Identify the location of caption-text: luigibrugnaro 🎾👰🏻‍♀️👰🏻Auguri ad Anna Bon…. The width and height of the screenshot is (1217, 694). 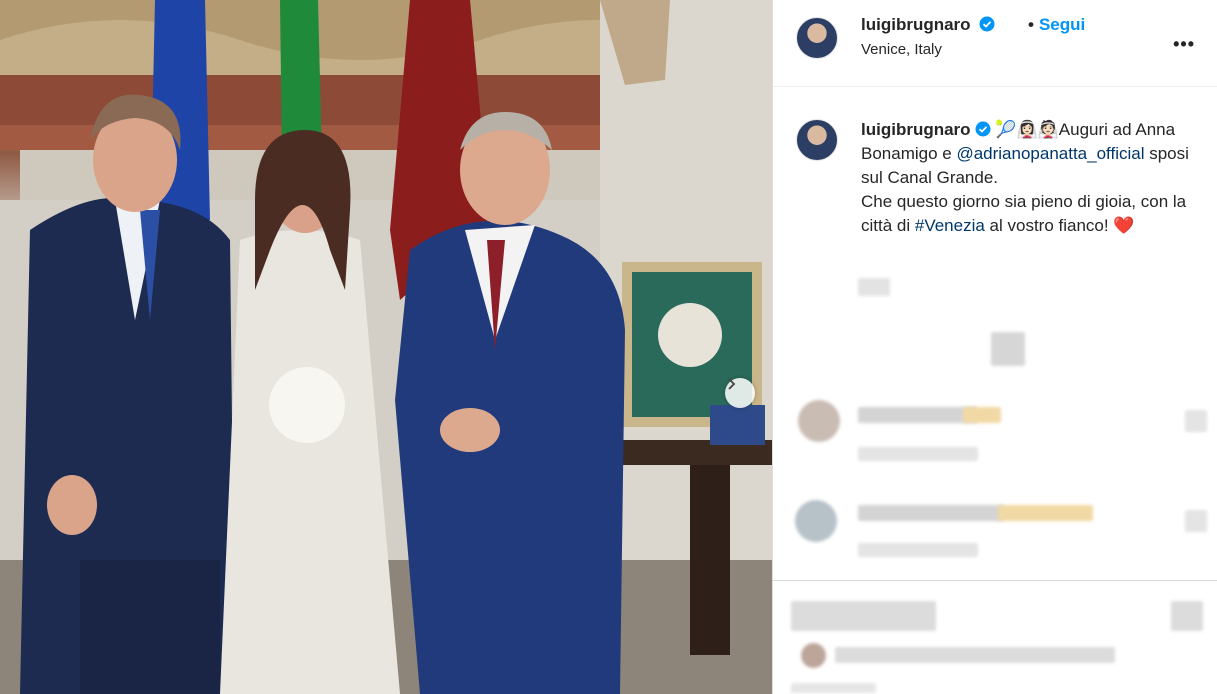
(1031, 178).